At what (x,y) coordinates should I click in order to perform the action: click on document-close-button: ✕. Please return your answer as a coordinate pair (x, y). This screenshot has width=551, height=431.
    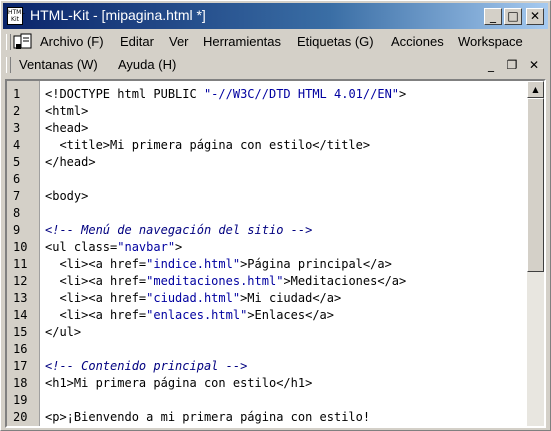
    Looking at the image, I should click on (534, 65).